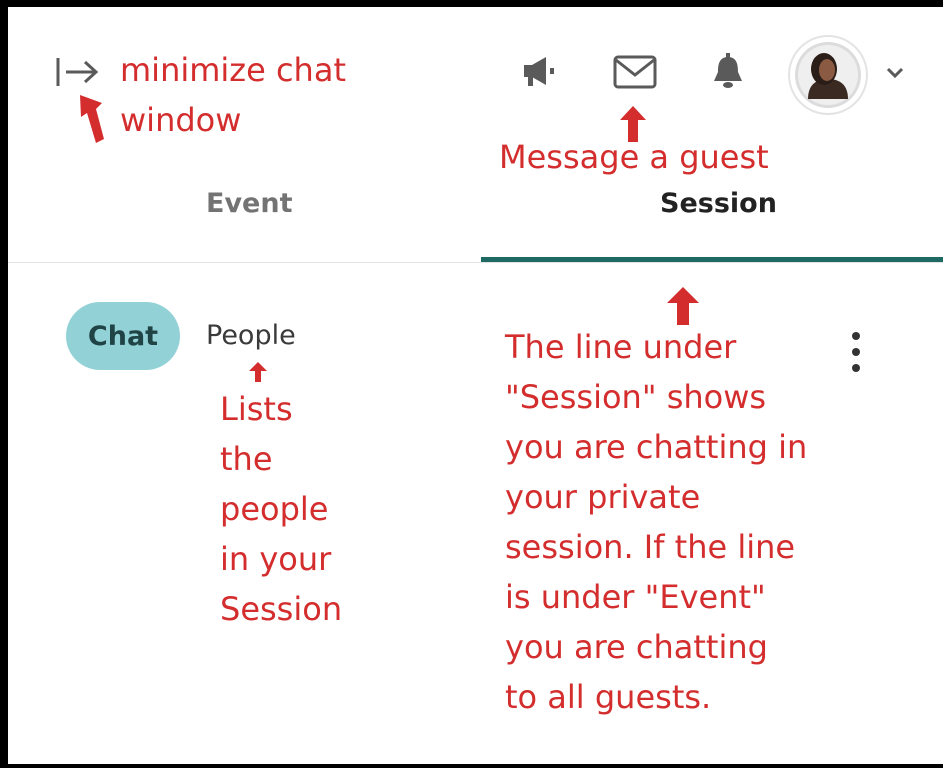  I want to click on people-tab-button: People, so click(251, 335).